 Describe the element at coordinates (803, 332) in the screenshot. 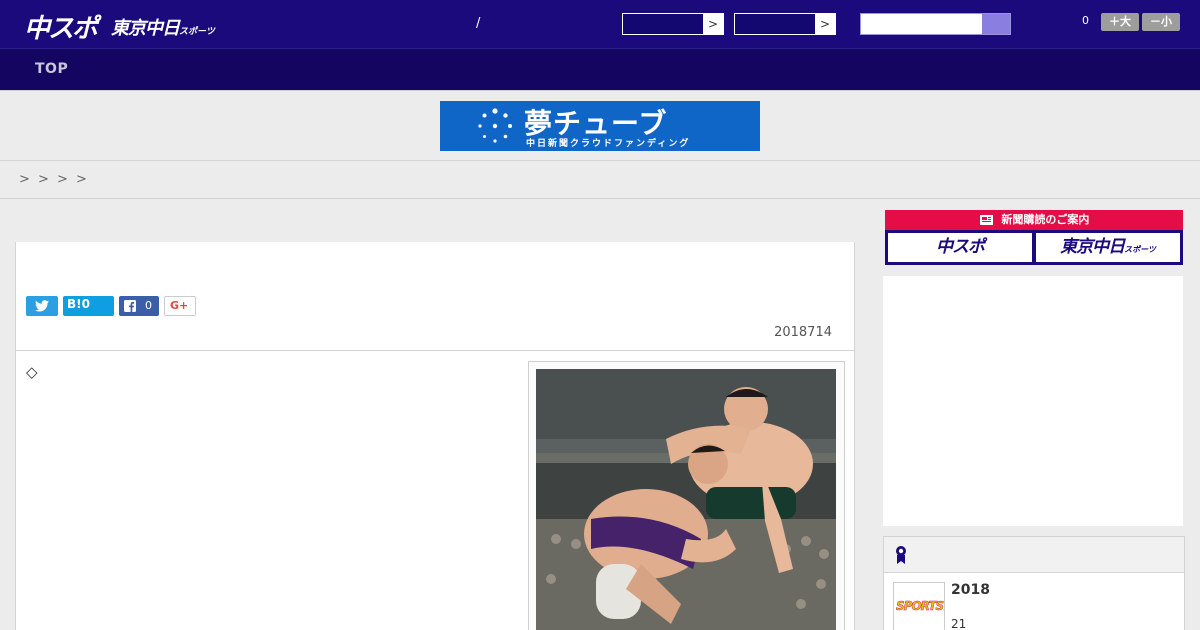

I see `article-date: 2018714` at that location.